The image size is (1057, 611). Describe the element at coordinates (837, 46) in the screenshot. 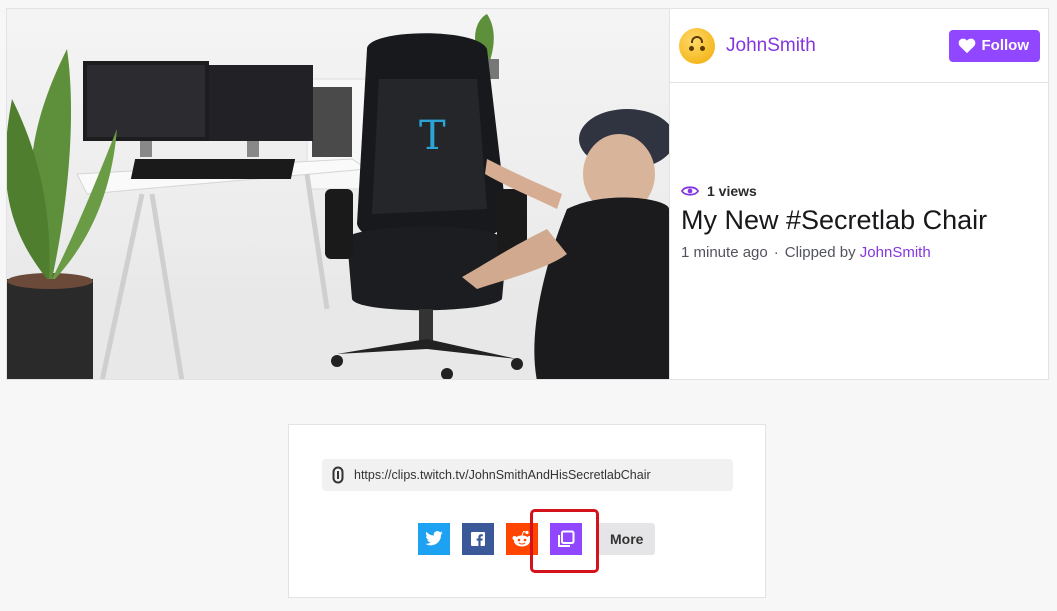

I see `broadcaster-name-link: JohnSmith` at that location.